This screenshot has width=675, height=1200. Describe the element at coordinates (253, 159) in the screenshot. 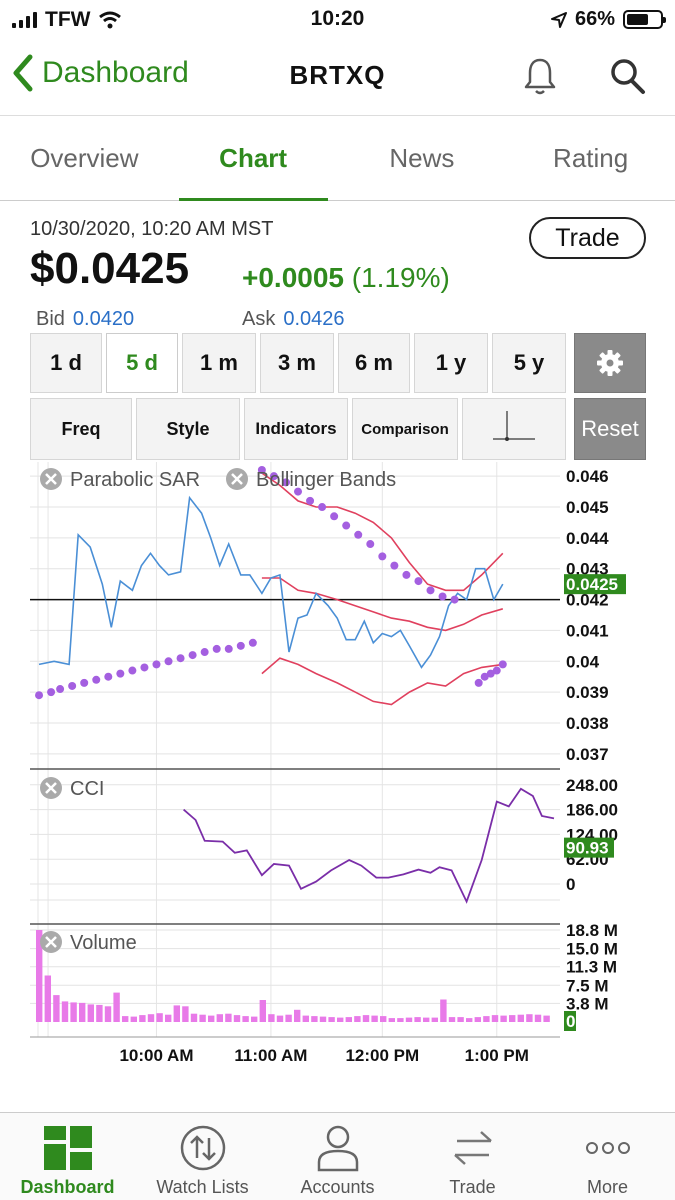

I see `tab-chart: Chart` at that location.